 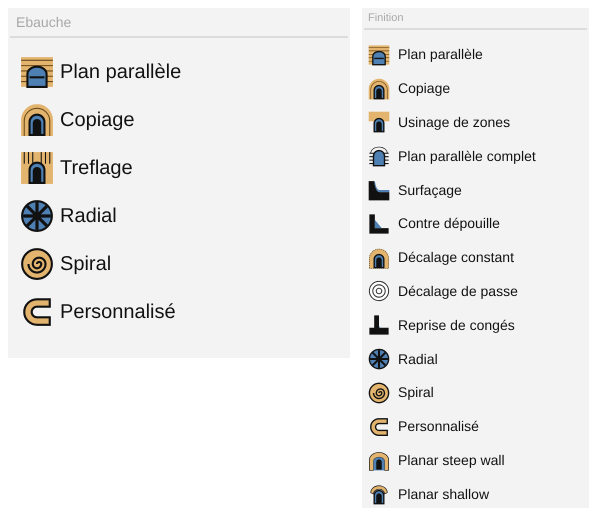 What do you see at coordinates (379, 494) in the screenshot?
I see `arch-cap-icon` at bounding box center [379, 494].